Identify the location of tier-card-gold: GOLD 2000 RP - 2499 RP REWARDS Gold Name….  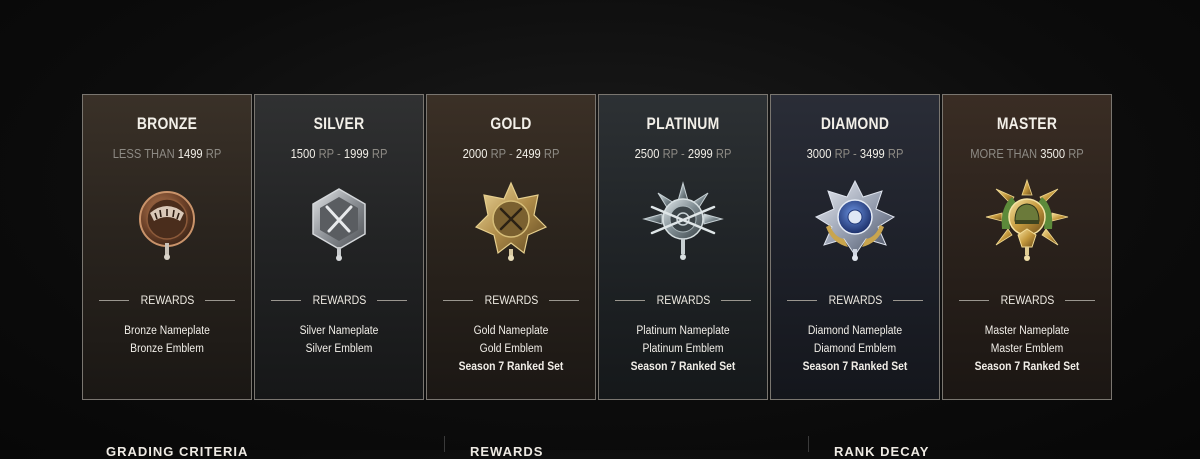
(511, 247).